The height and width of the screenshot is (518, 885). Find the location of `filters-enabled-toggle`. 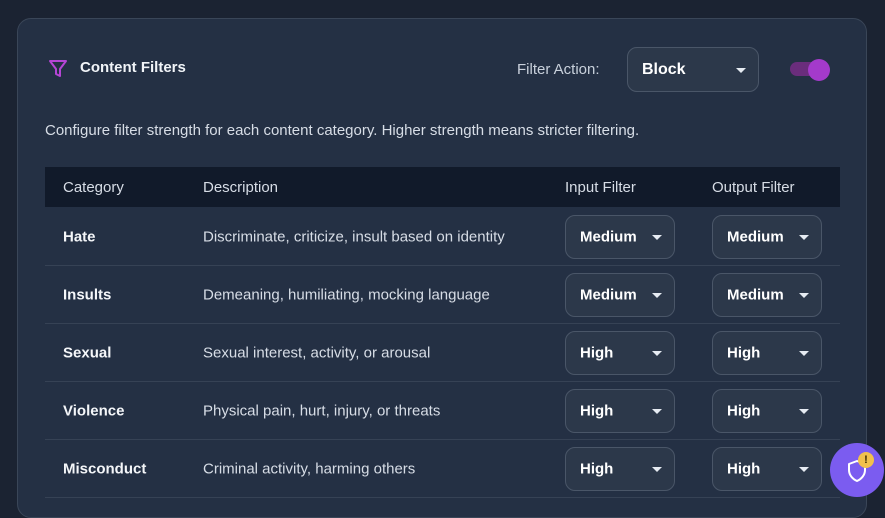

filters-enabled-toggle is located at coordinates (811, 70).